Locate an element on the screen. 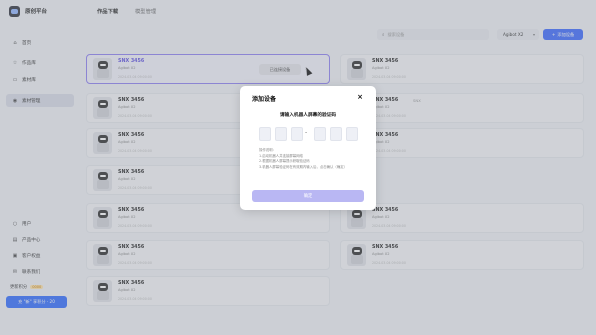 This screenshot has width=596, height=335. dialog-title: 添加设备 is located at coordinates (264, 99).